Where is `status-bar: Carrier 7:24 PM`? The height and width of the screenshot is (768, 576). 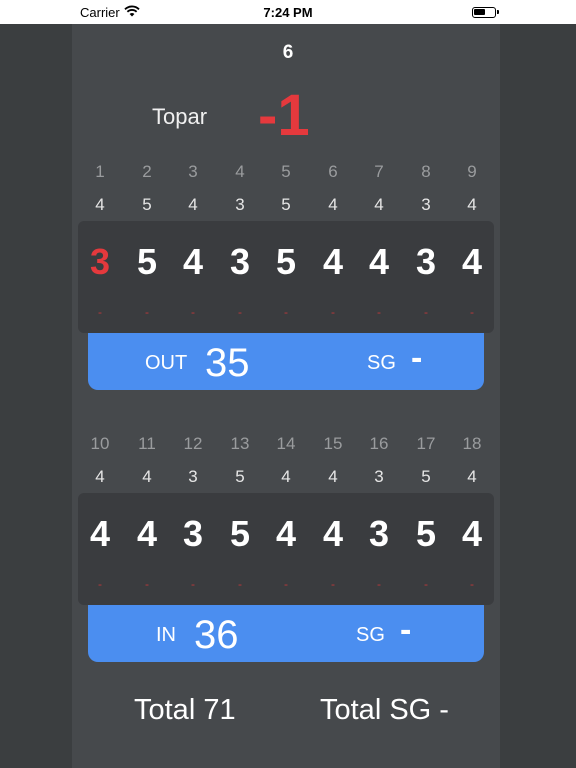
status-bar: Carrier 7:24 PM is located at coordinates (288, 12).